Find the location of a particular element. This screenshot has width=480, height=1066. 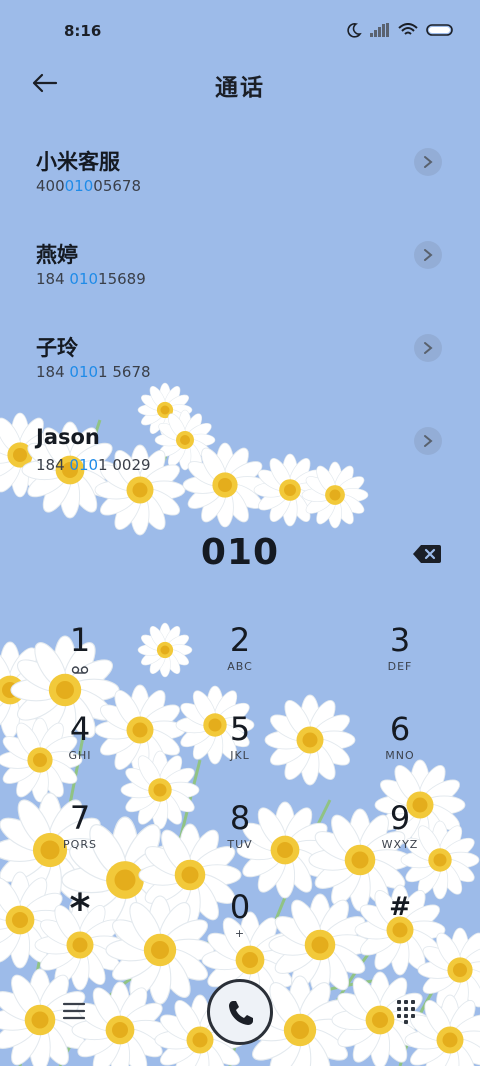

key-7: 7 PQRS is located at coordinates (80, 838).